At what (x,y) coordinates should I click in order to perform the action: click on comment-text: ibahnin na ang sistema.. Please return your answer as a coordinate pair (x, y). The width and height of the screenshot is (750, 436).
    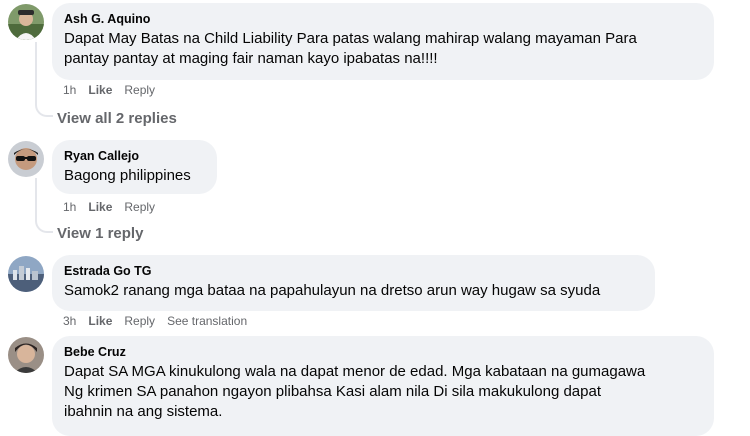
    Looking at the image, I should click on (143, 411).